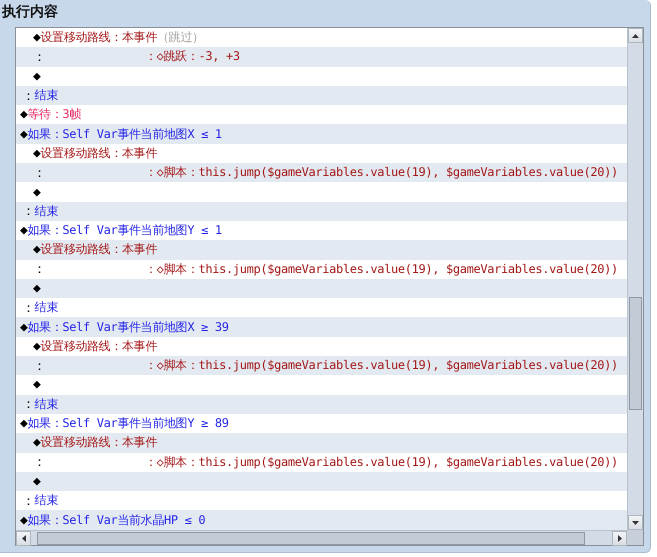 This screenshot has height=557, width=657. I want to click on vertical-scrollbar, so click(635, 279).